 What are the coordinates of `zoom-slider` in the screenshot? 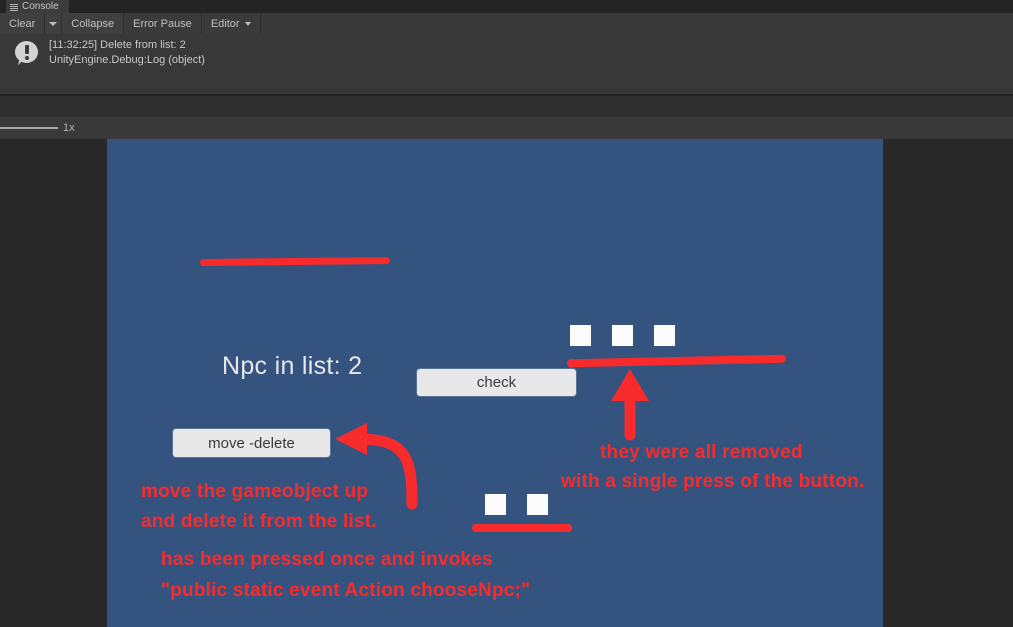 It's located at (29, 128).